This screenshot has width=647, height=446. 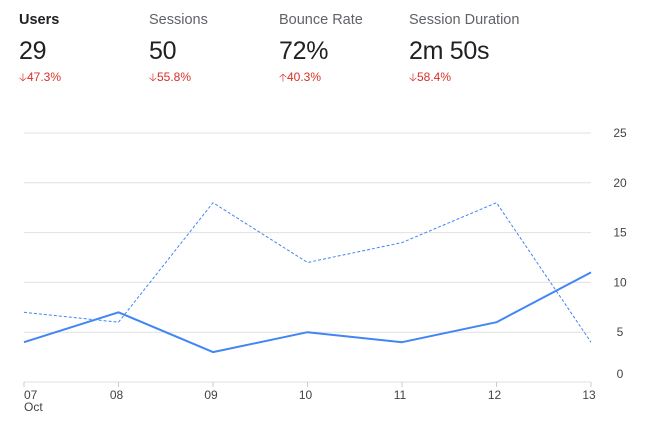 I want to click on y-tick-label: 15, so click(x=620, y=233).